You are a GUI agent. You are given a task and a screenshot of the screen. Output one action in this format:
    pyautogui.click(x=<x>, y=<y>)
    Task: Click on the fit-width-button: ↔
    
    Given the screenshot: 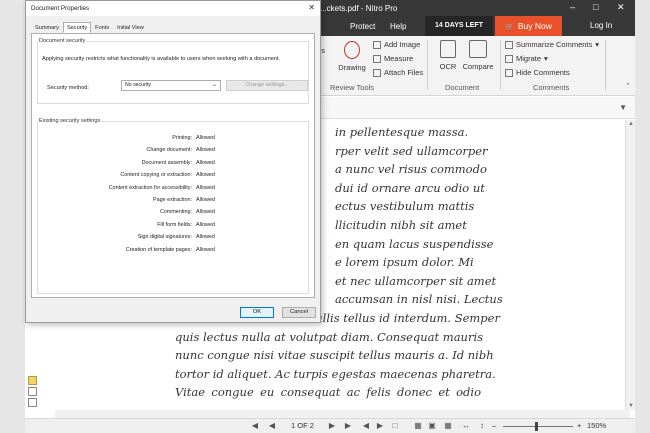 What is the action you would take?
    pyautogui.click(x=466, y=426)
    